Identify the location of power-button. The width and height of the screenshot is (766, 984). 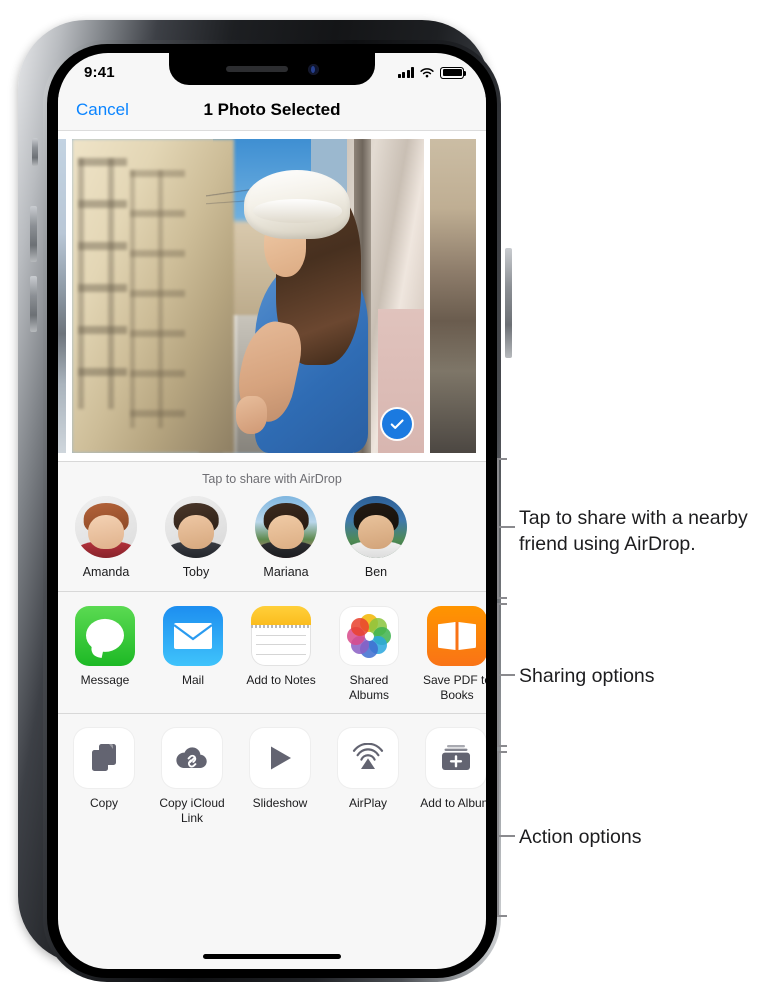
(508, 303).